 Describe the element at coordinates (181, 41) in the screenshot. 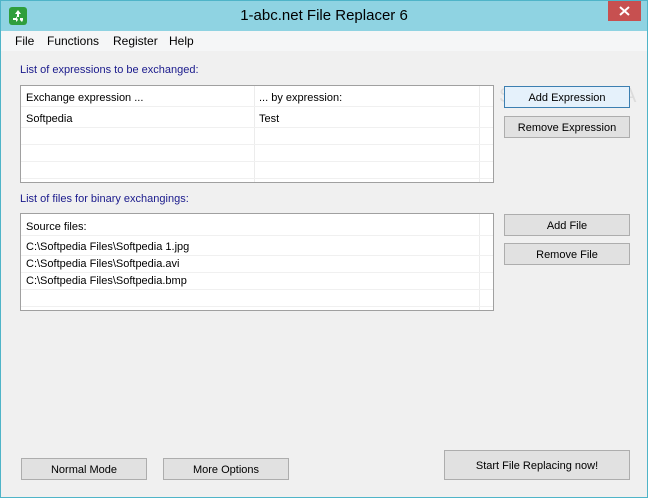

I see `menu-help: Help` at that location.